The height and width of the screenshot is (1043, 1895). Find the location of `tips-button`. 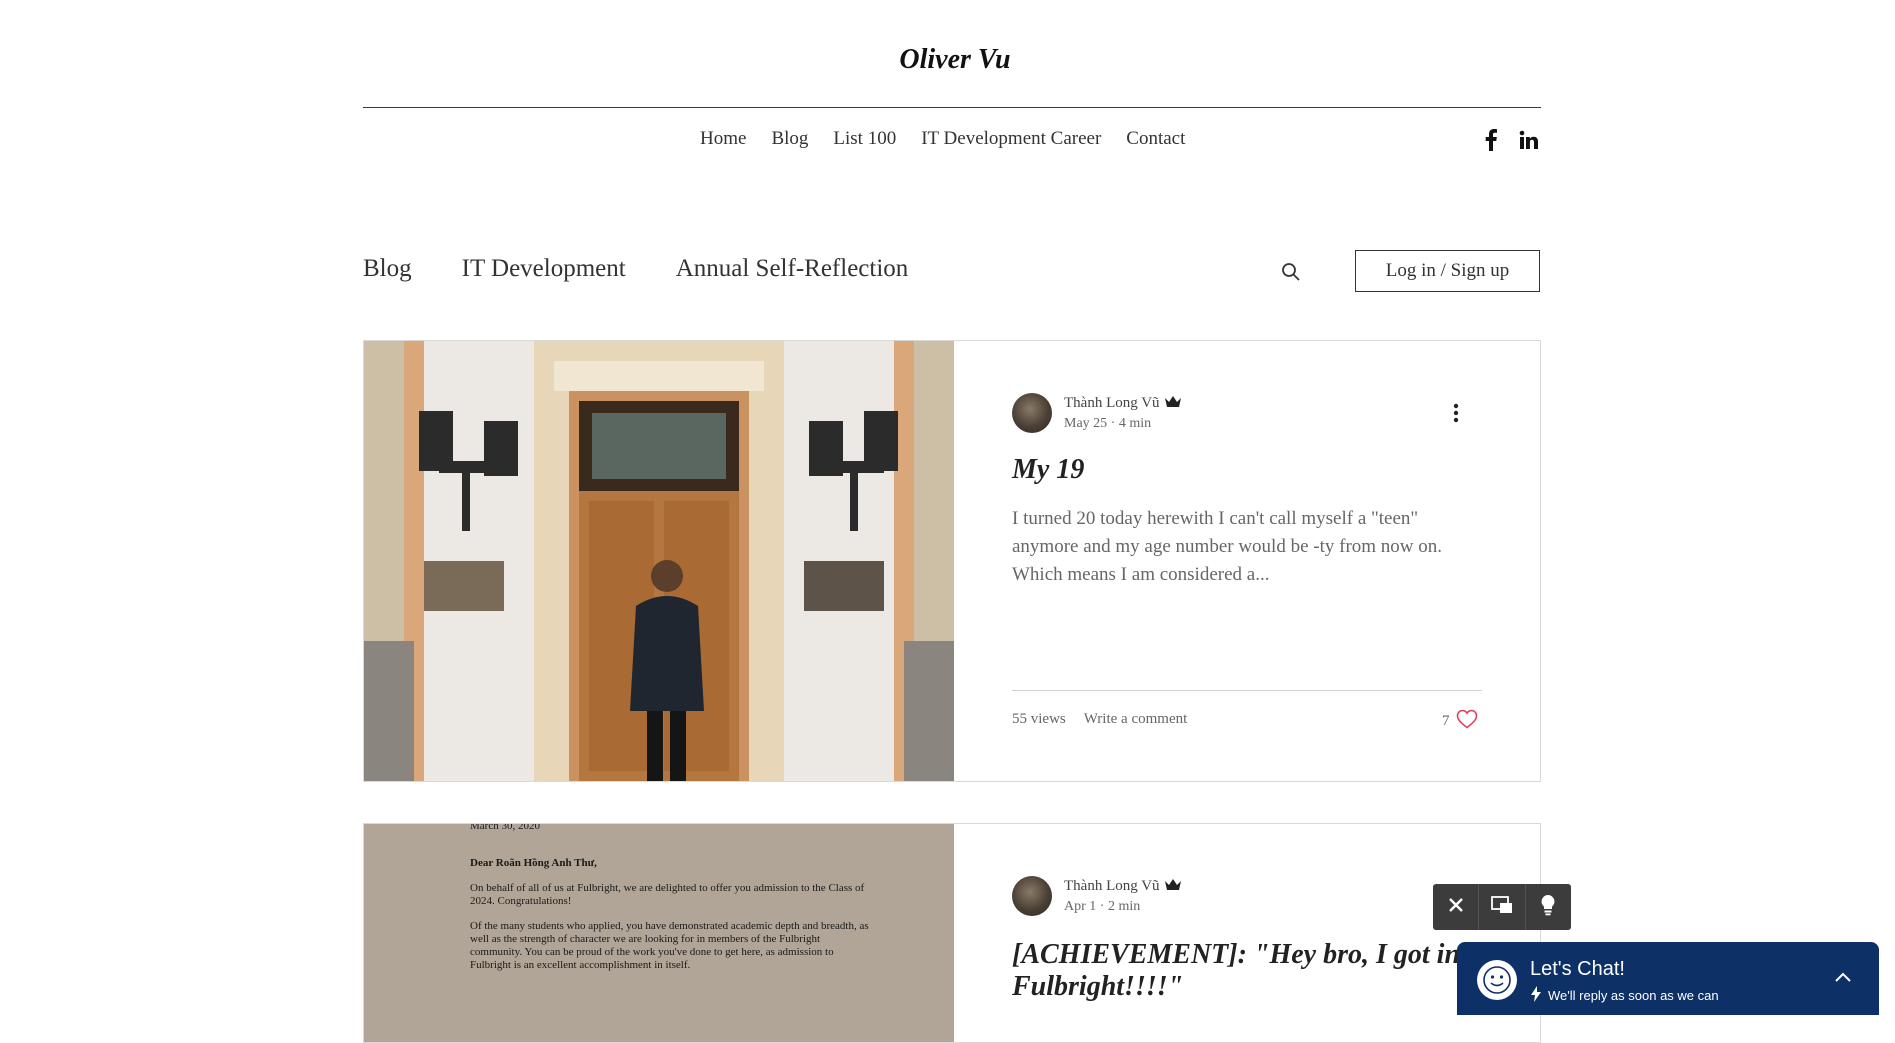

tips-button is located at coordinates (1548, 907).